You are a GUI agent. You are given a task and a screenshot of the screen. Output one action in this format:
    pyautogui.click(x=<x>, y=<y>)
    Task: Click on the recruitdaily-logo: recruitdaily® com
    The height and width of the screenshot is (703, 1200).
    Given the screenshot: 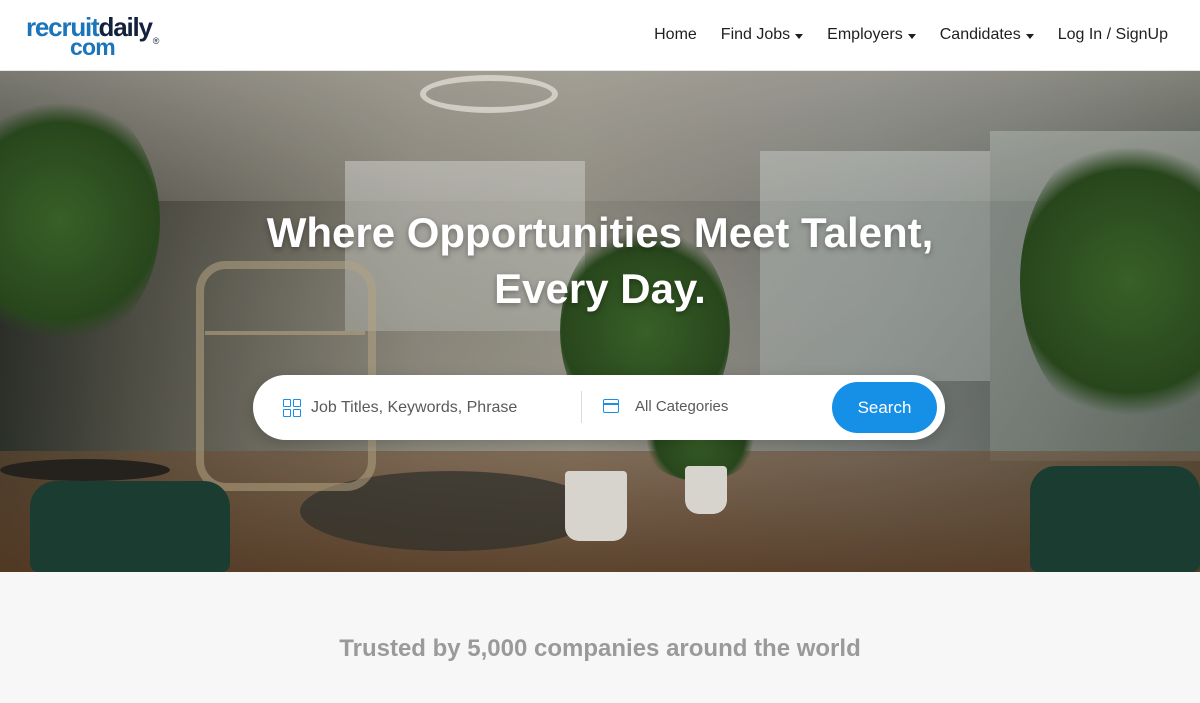 What is the action you would take?
    pyautogui.click(x=101, y=36)
    